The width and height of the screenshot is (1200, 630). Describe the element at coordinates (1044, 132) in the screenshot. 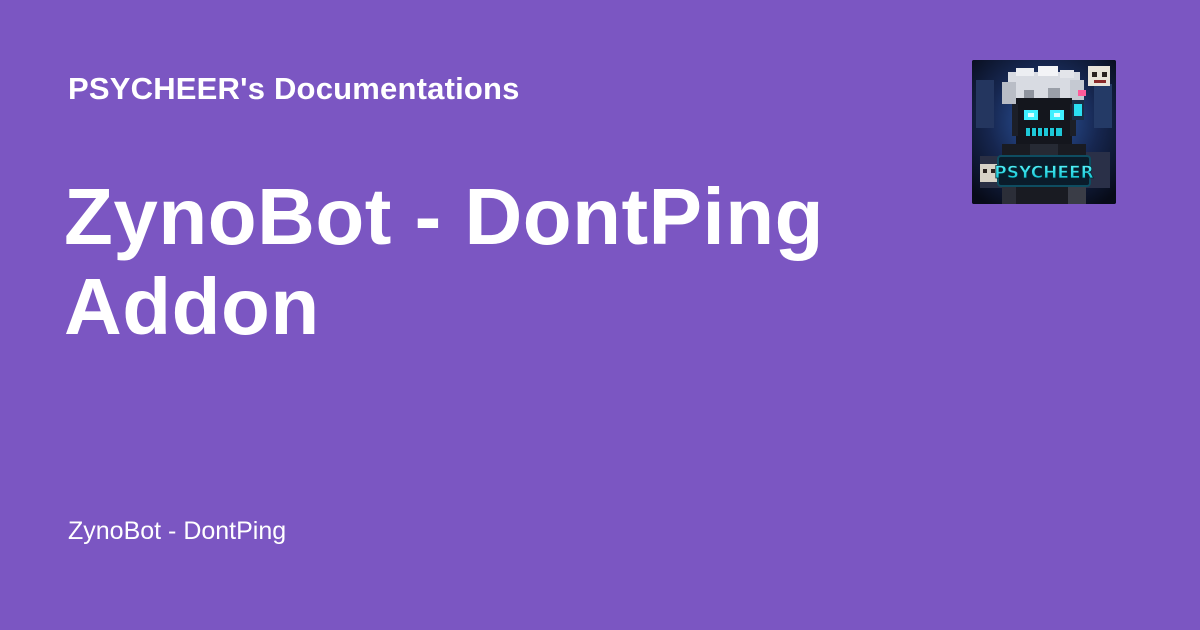

I see `psycheer-logo-icon: PSYCHEER` at that location.